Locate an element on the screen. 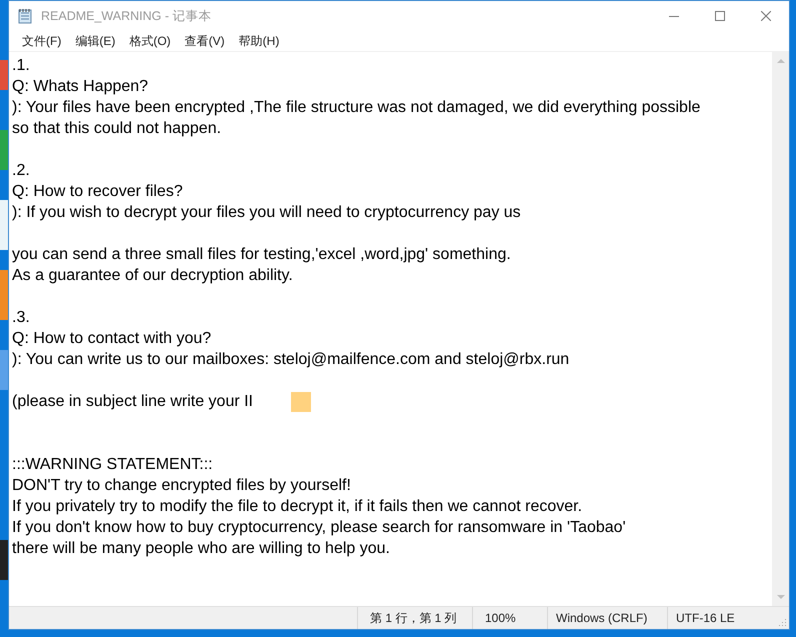  text-line: Q: Whats Happen? is located at coordinates (81, 87).